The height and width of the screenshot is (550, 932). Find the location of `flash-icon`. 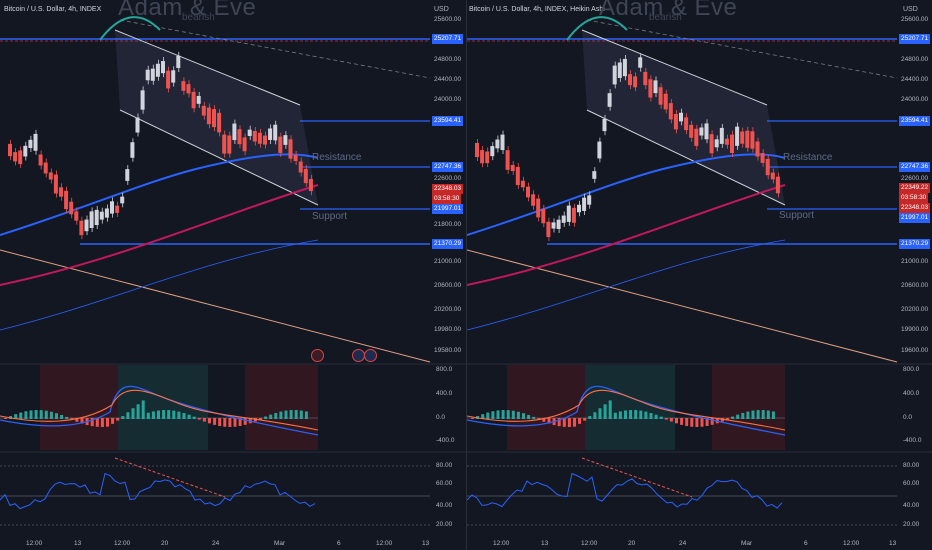

flash-icon is located at coordinates (317, 355).